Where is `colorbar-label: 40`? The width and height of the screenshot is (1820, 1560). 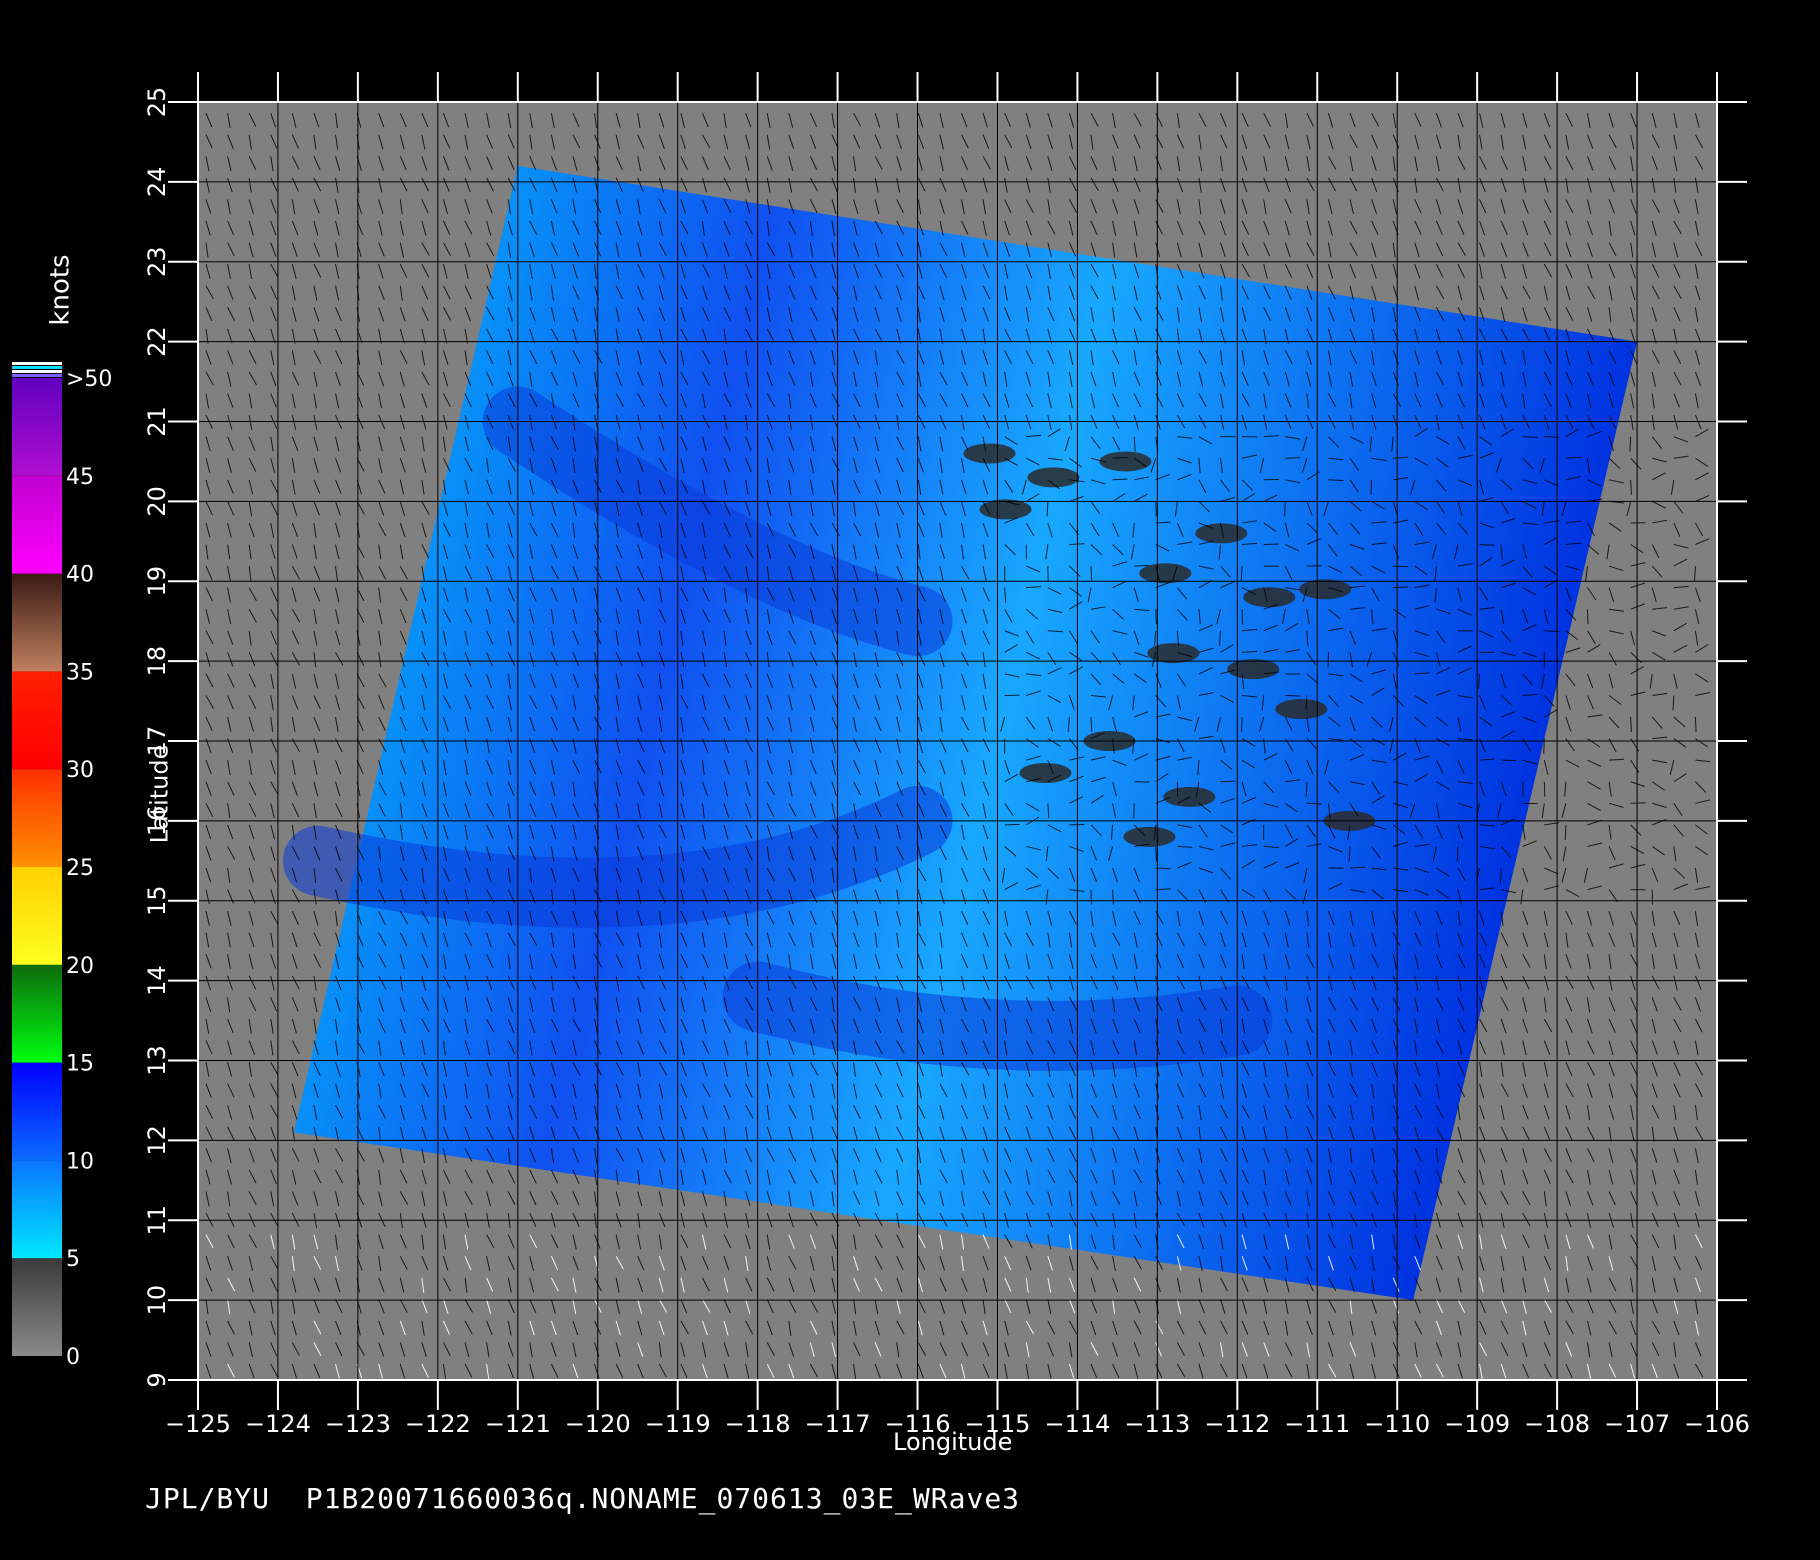 colorbar-label: 40 is located at coordinates (80, 575).